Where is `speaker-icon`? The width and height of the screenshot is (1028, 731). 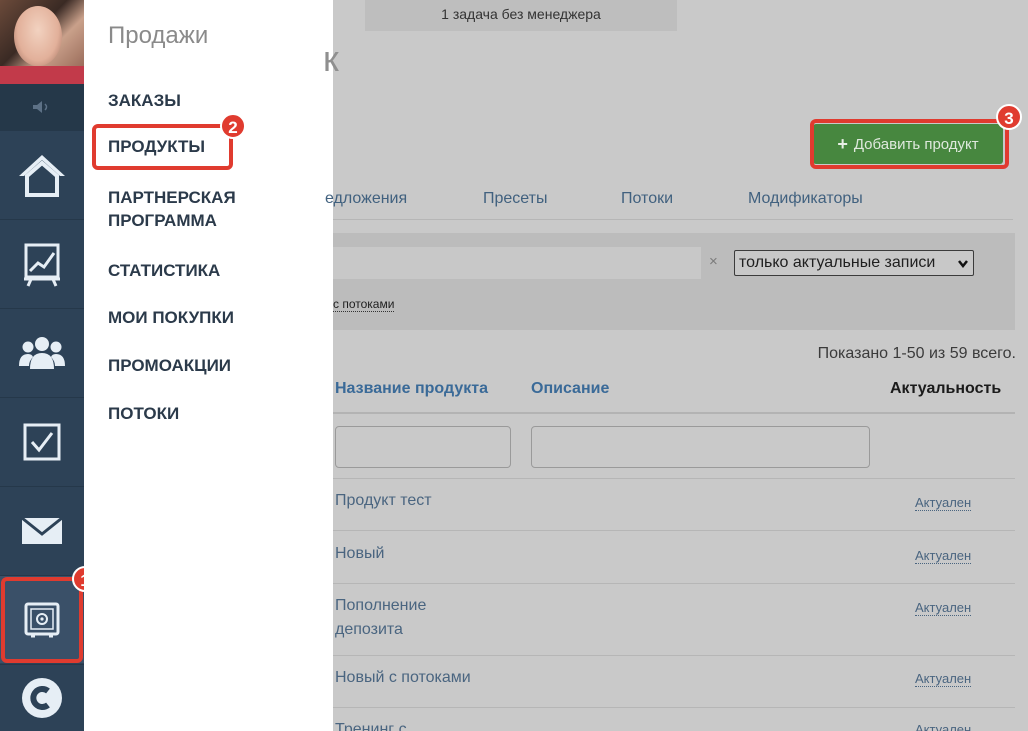 speaker-icon is located at coordinates (42, 107).